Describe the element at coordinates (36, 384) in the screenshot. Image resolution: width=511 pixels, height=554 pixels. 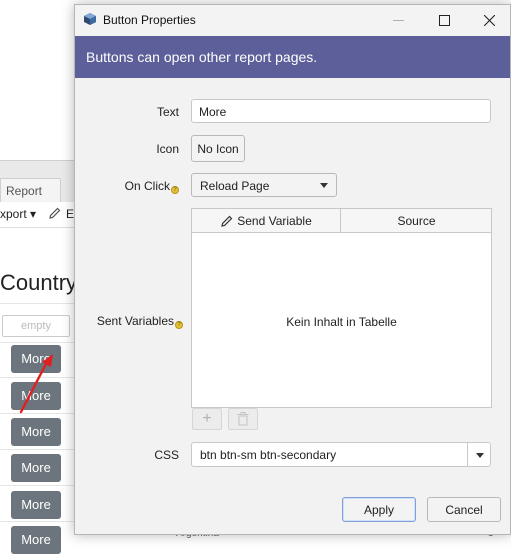
I see `red-arrow-annotation` at that location.